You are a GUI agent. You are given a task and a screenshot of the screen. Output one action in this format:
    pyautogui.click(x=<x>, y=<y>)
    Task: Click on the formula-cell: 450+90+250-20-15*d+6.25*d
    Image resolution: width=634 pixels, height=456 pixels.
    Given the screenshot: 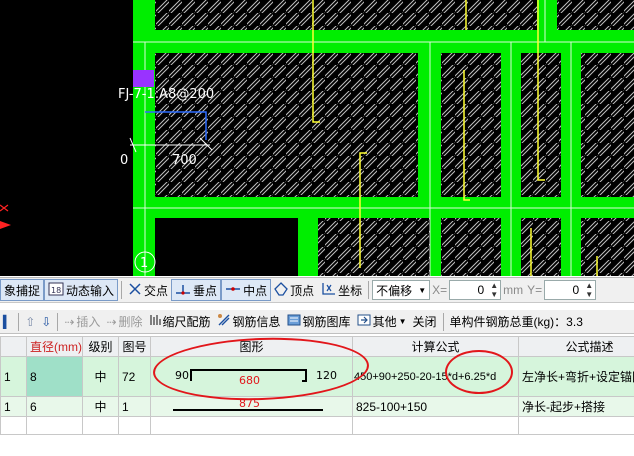 What is the action you would take?
    pyautogui.click(x=435, y=376)
    